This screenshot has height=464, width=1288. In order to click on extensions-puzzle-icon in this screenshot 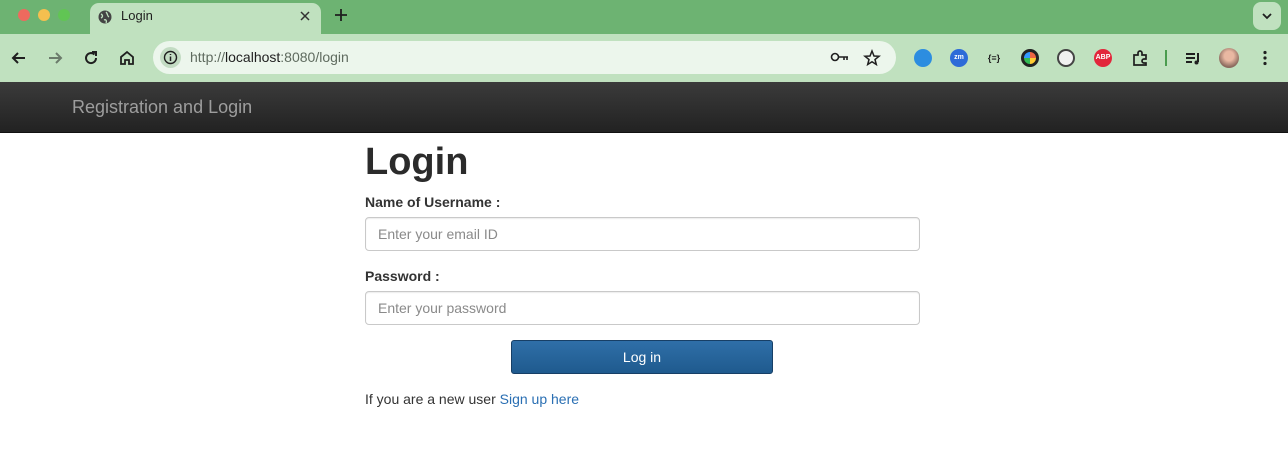, I will do `click(1140, 58)`.